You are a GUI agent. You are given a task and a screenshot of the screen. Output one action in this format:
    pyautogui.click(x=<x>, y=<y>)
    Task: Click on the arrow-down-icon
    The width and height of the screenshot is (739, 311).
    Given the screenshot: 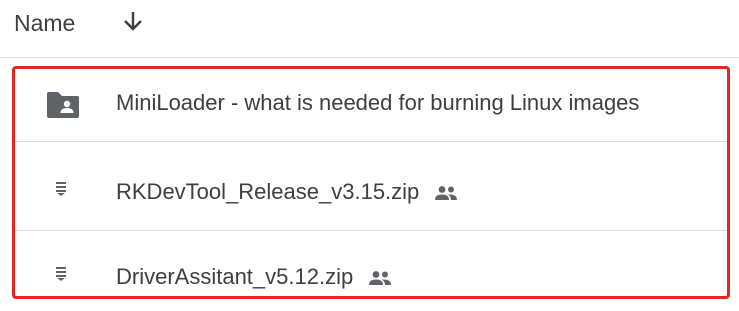 What is the action you would take?
    pyautogui.click(x=133, y=21)
    